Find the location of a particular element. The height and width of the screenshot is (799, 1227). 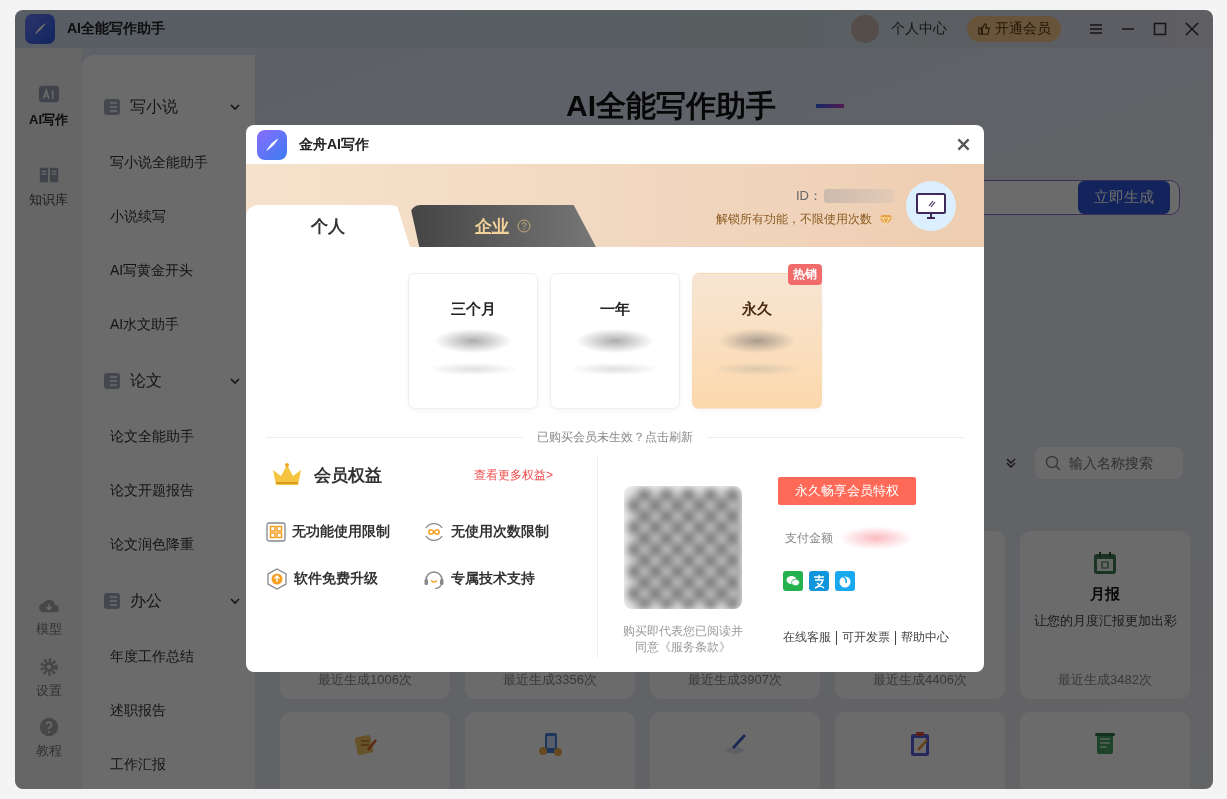

search-icon is located at coordinates (1053, 463).